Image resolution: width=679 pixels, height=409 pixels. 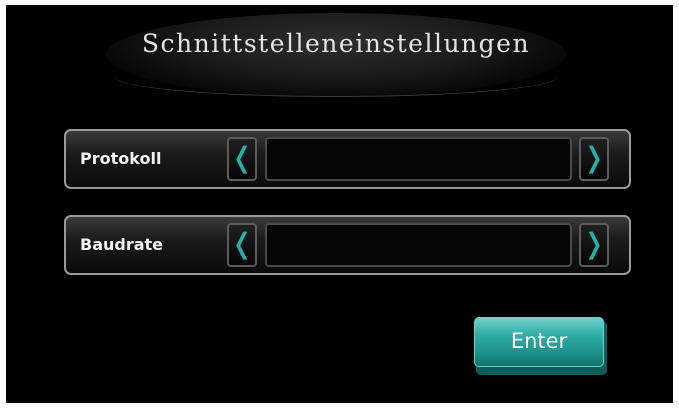 I want to click on baudrate-prev-button: ❬, so click(x=242, y=245).